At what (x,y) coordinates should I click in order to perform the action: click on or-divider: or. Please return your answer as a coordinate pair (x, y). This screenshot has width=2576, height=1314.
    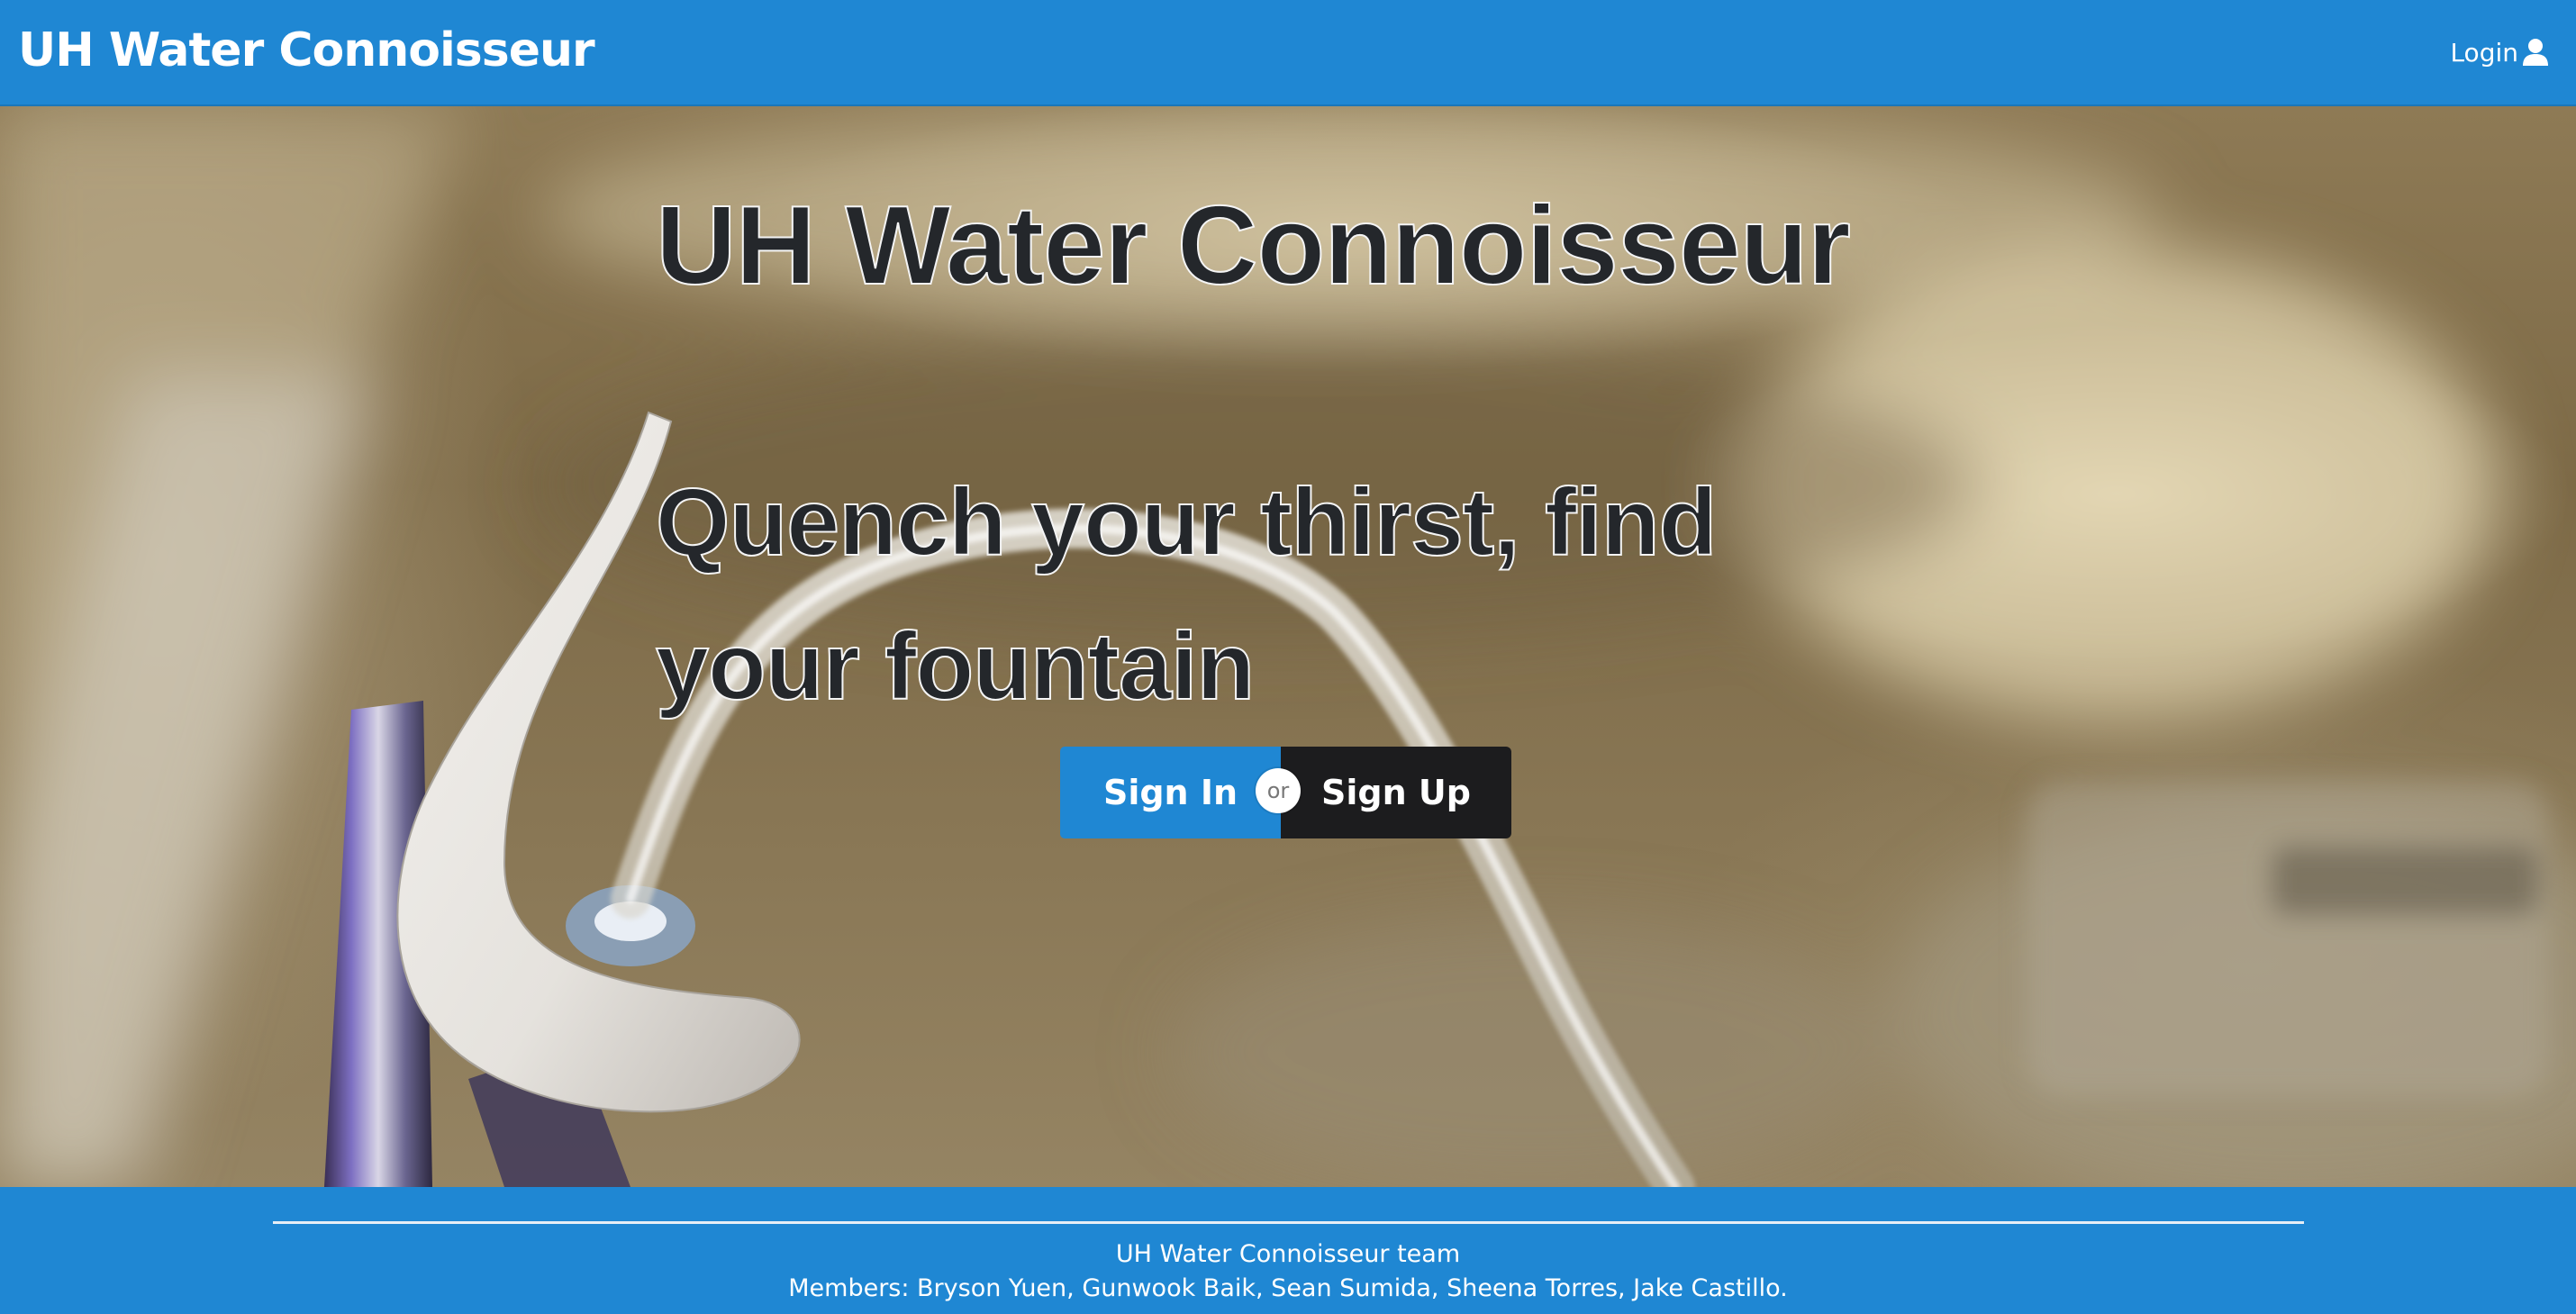
    Looking at the image, I should click on (1278, 791).